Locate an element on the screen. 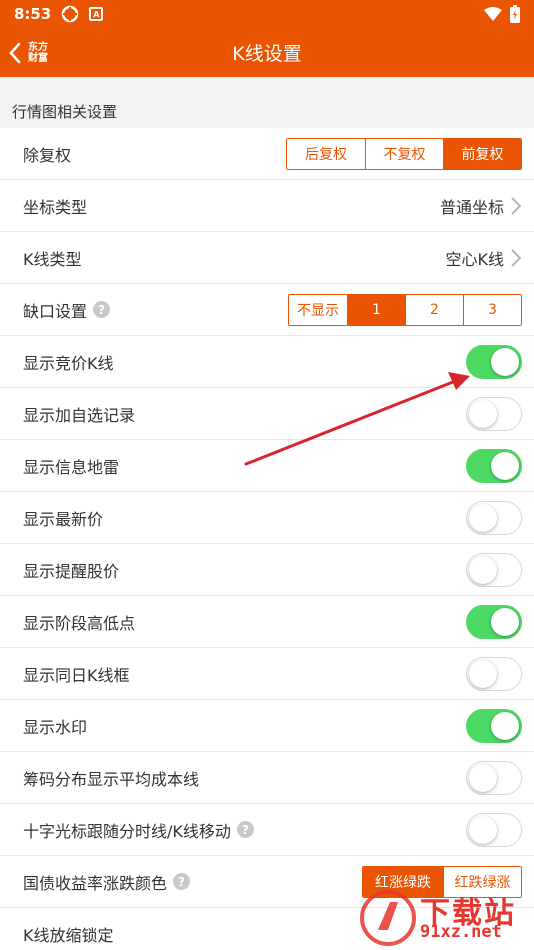 The image size is (534, 950). row-label: 国债收益率涨跌颜色 is located at coordinates (95, 883).